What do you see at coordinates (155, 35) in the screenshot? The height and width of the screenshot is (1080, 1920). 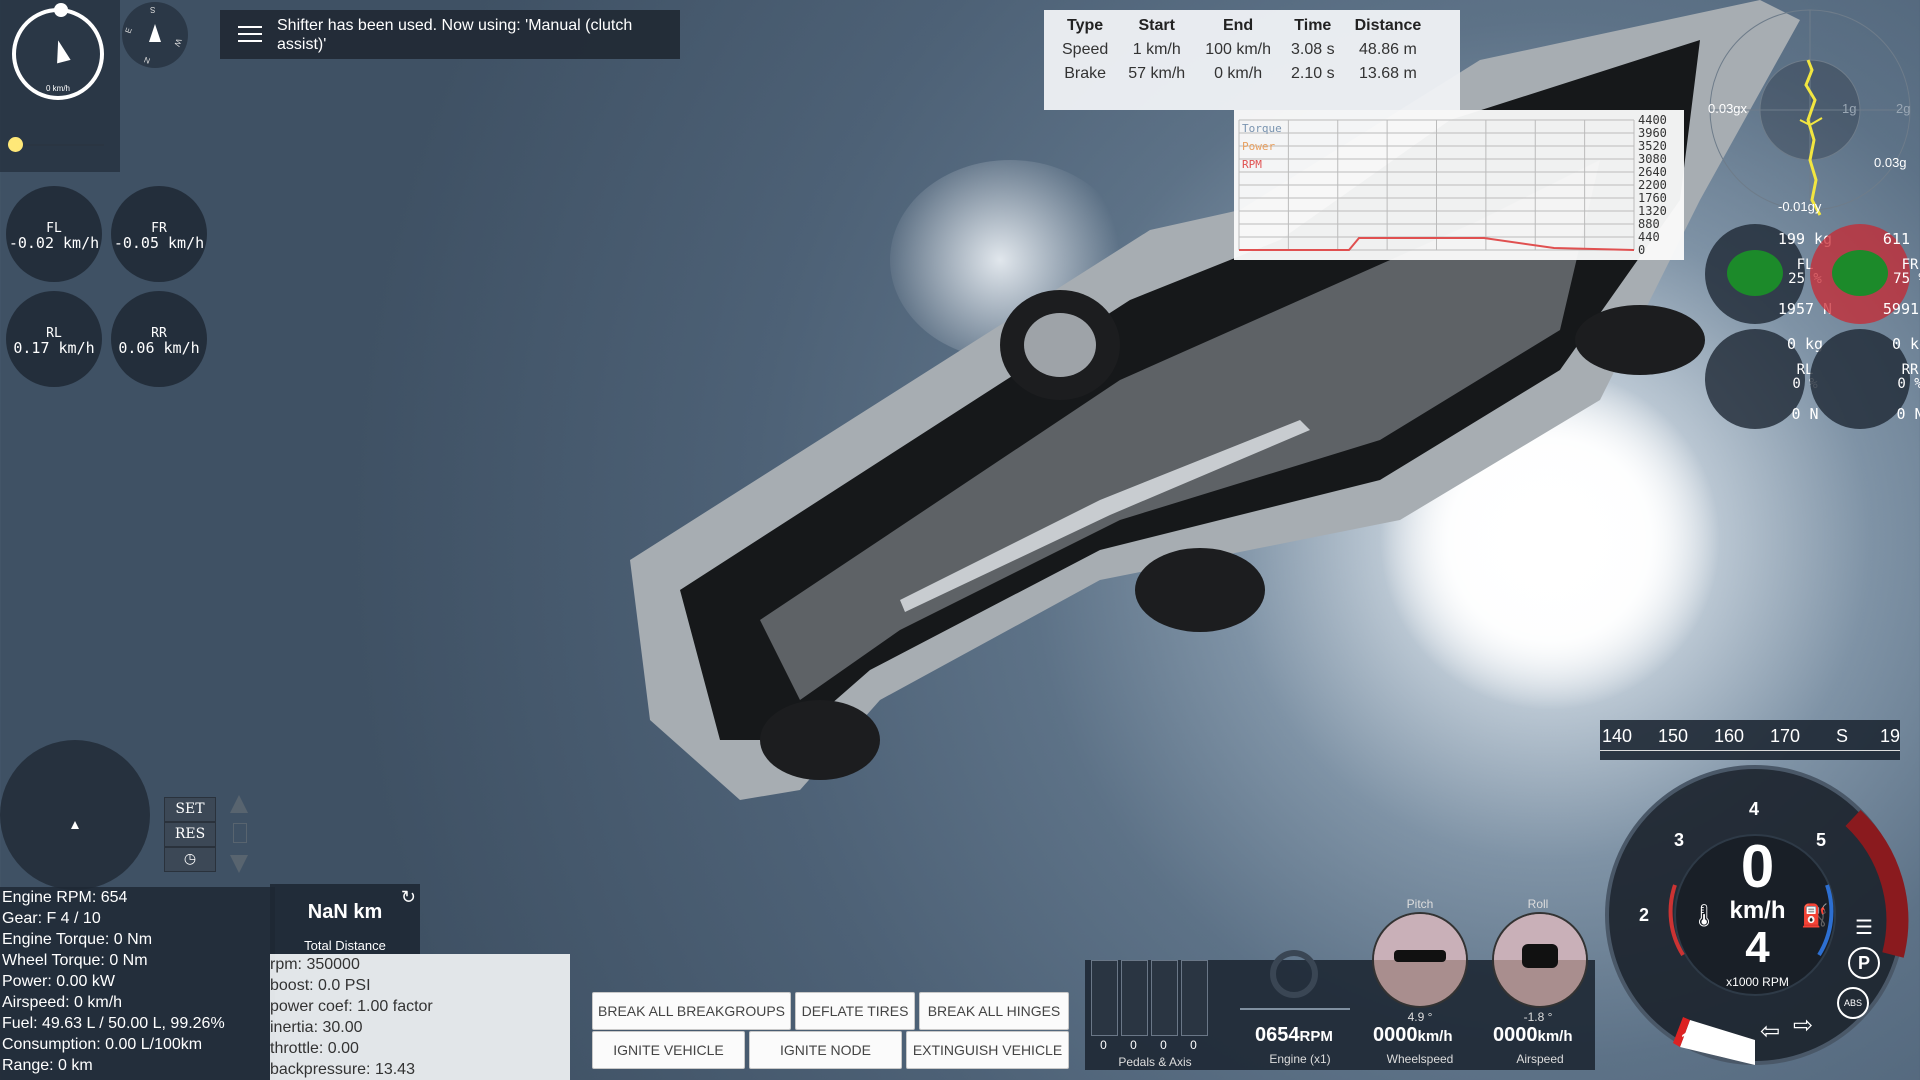 I see `compass: E S W N` at bounding box center [155, 35].